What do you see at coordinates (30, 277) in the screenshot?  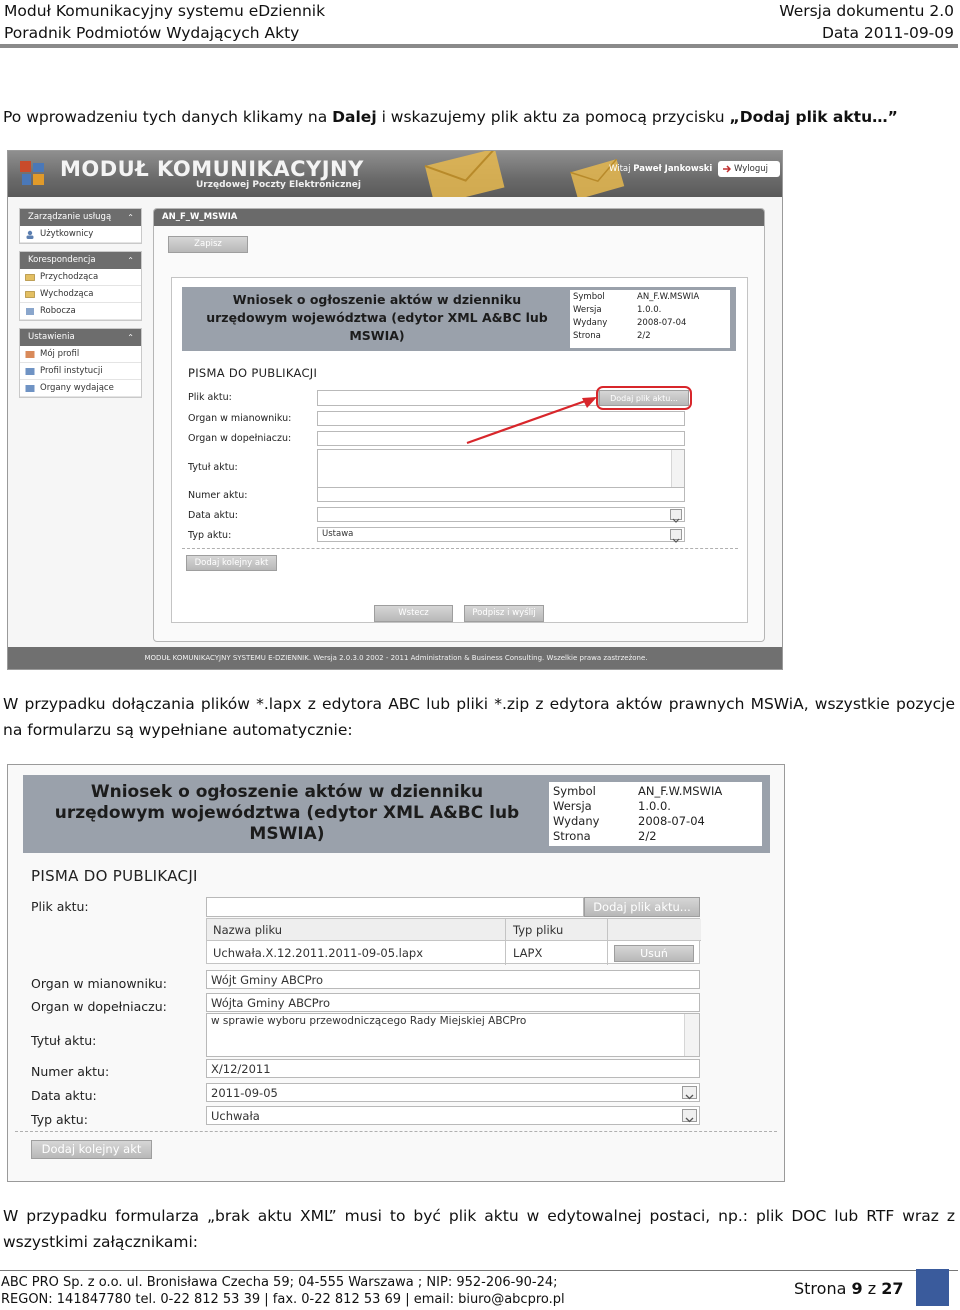 I see `incoming-mail-icon` at bounding box center [30, 277].